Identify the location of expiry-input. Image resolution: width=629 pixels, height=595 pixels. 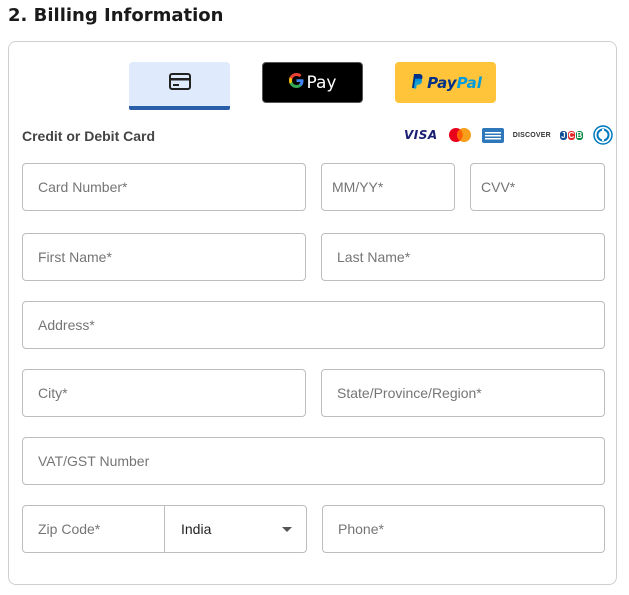
(393, 187).